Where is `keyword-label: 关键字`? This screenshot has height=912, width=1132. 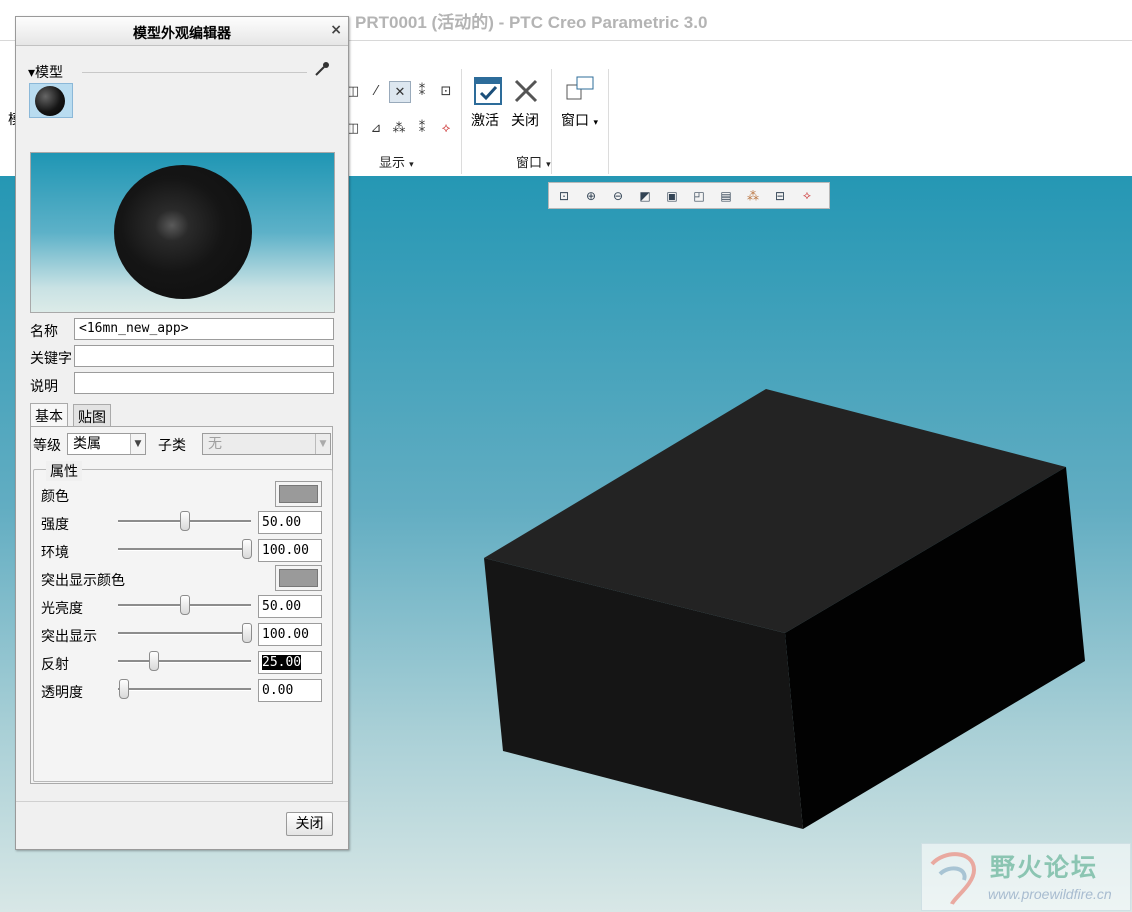
keyword-label: 关键字 is located at coordinates (51, 359).